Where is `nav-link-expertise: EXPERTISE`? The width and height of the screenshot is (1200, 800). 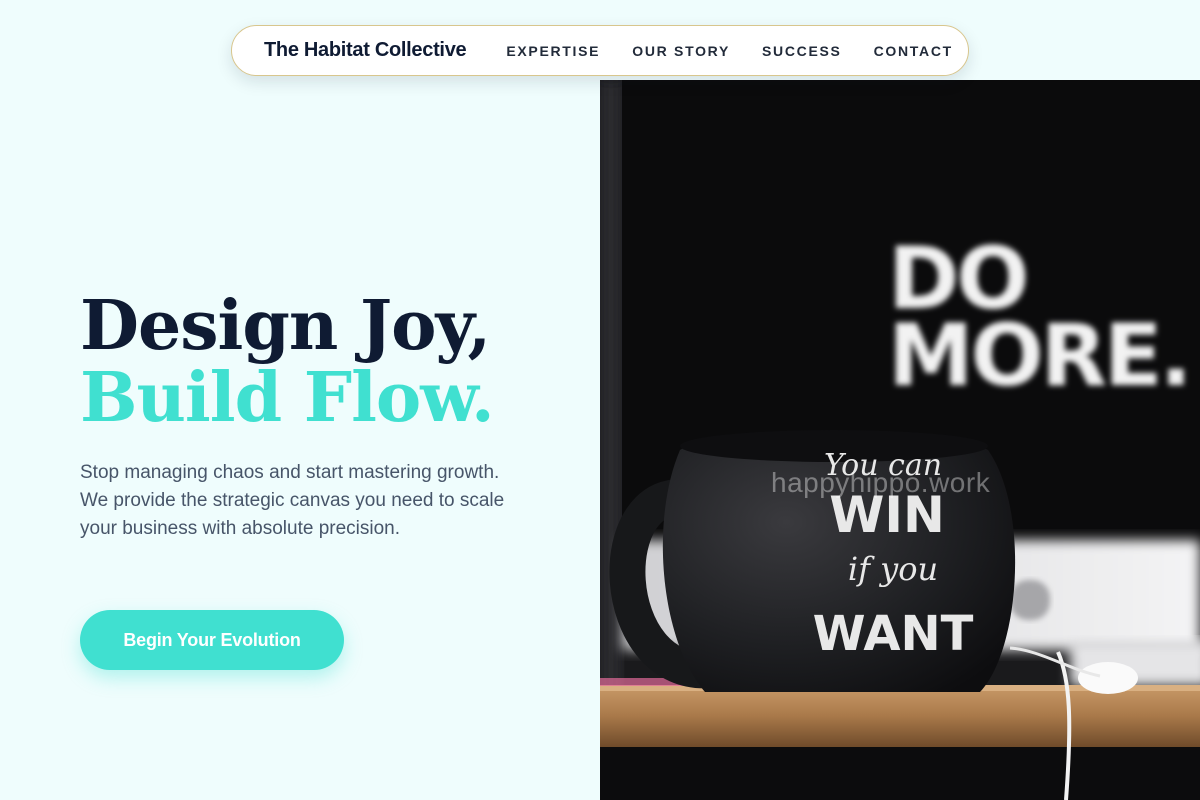 nav-link-expertise: EXPERTISE is located at coordinates (553, 51).